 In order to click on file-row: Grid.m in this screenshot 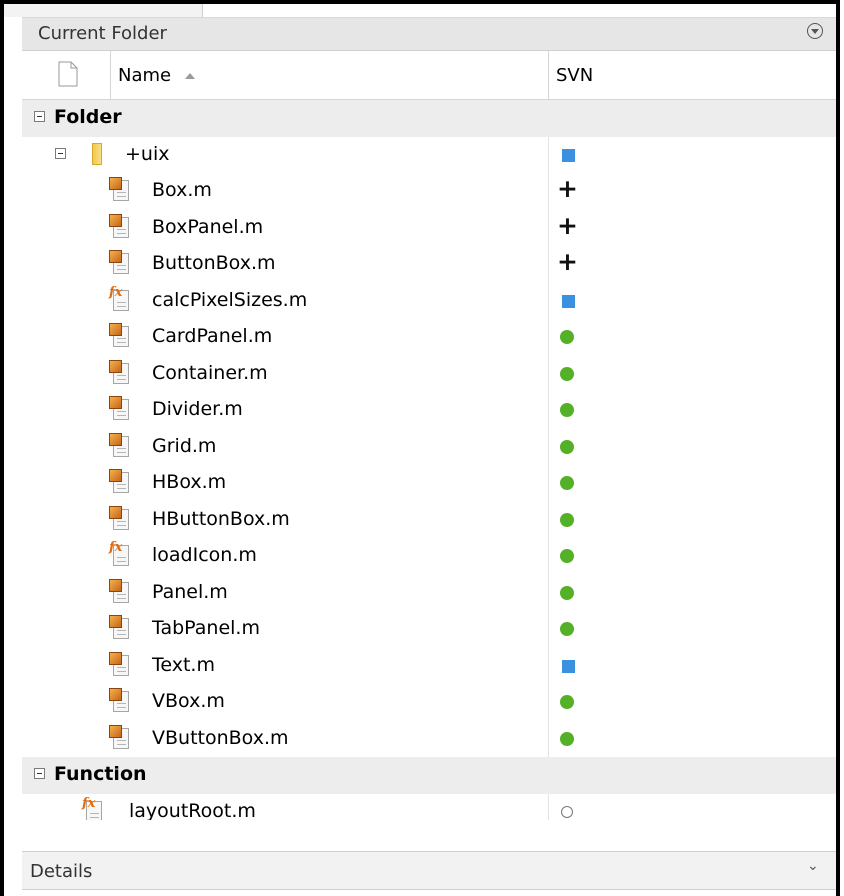, I will do `click(429, 446)`.